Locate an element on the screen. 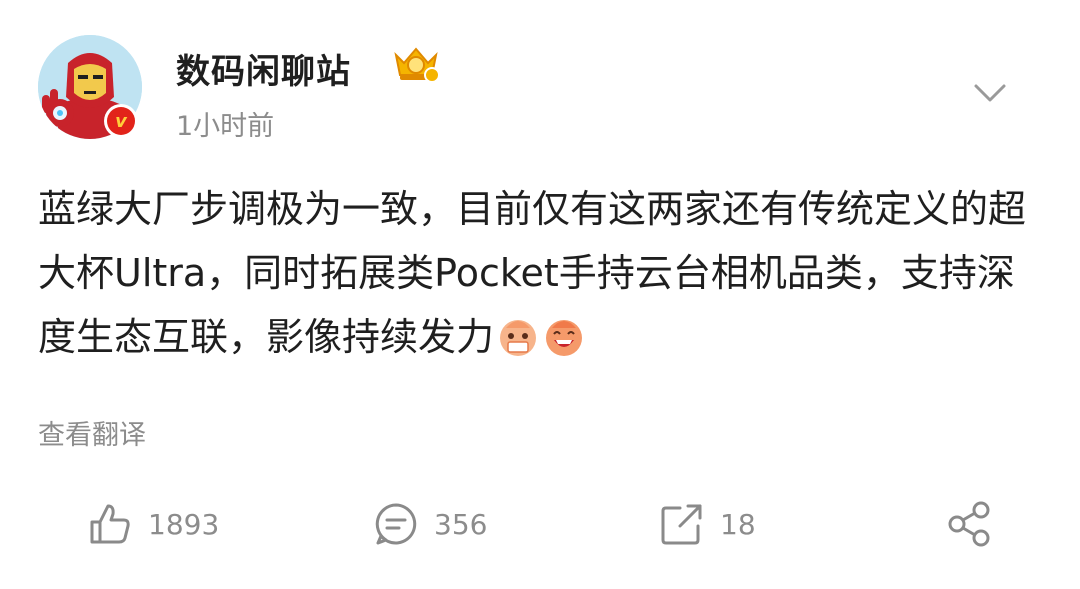  comment-button: 356 is located at coordinates (429, 524).